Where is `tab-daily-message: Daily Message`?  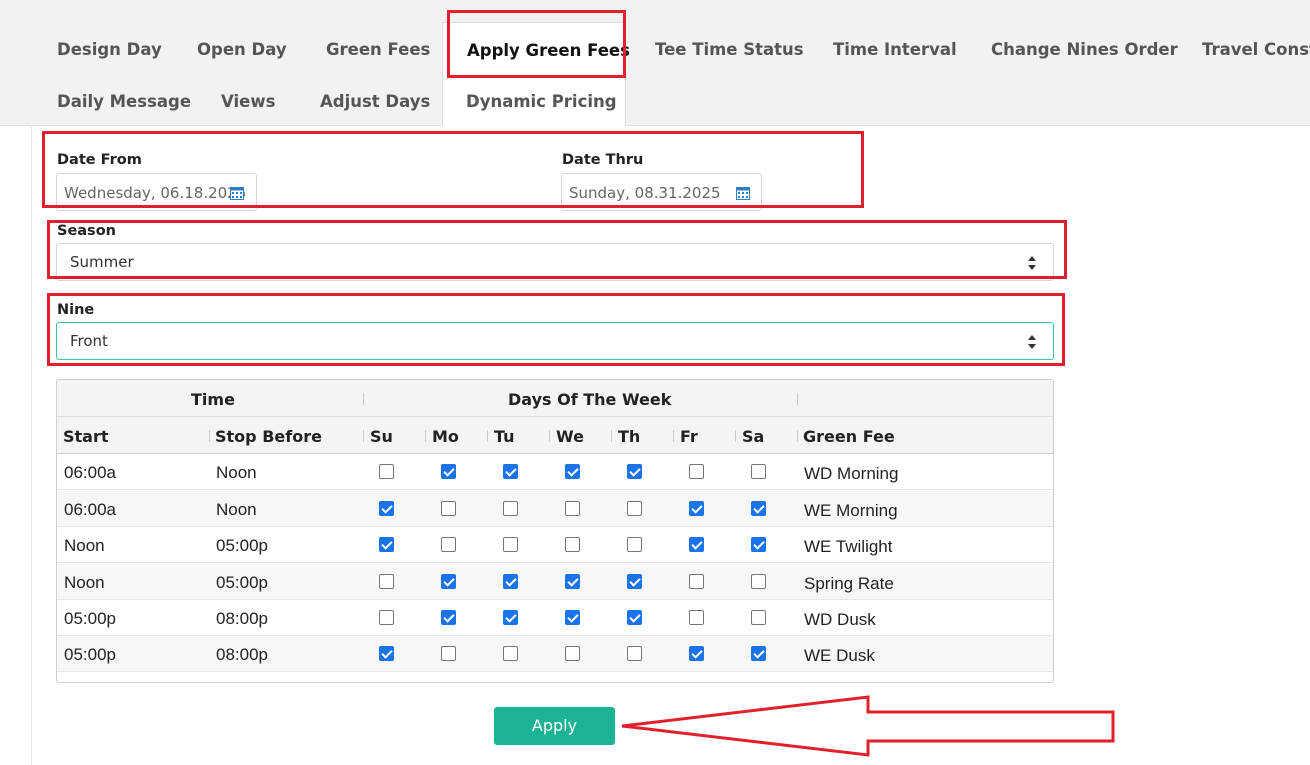
tab-daily-message: Daily Message is located at coordinates (124, 101).